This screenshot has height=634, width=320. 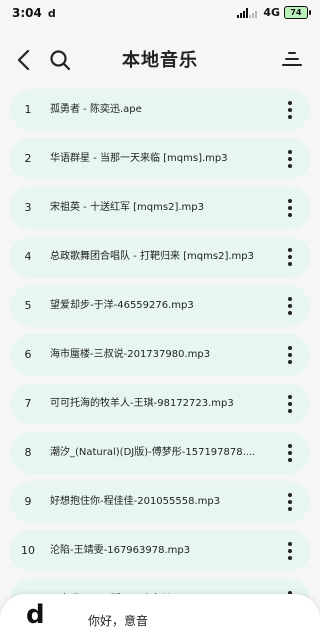 I want to click on song-index: 6, so click(x=28, y=354).